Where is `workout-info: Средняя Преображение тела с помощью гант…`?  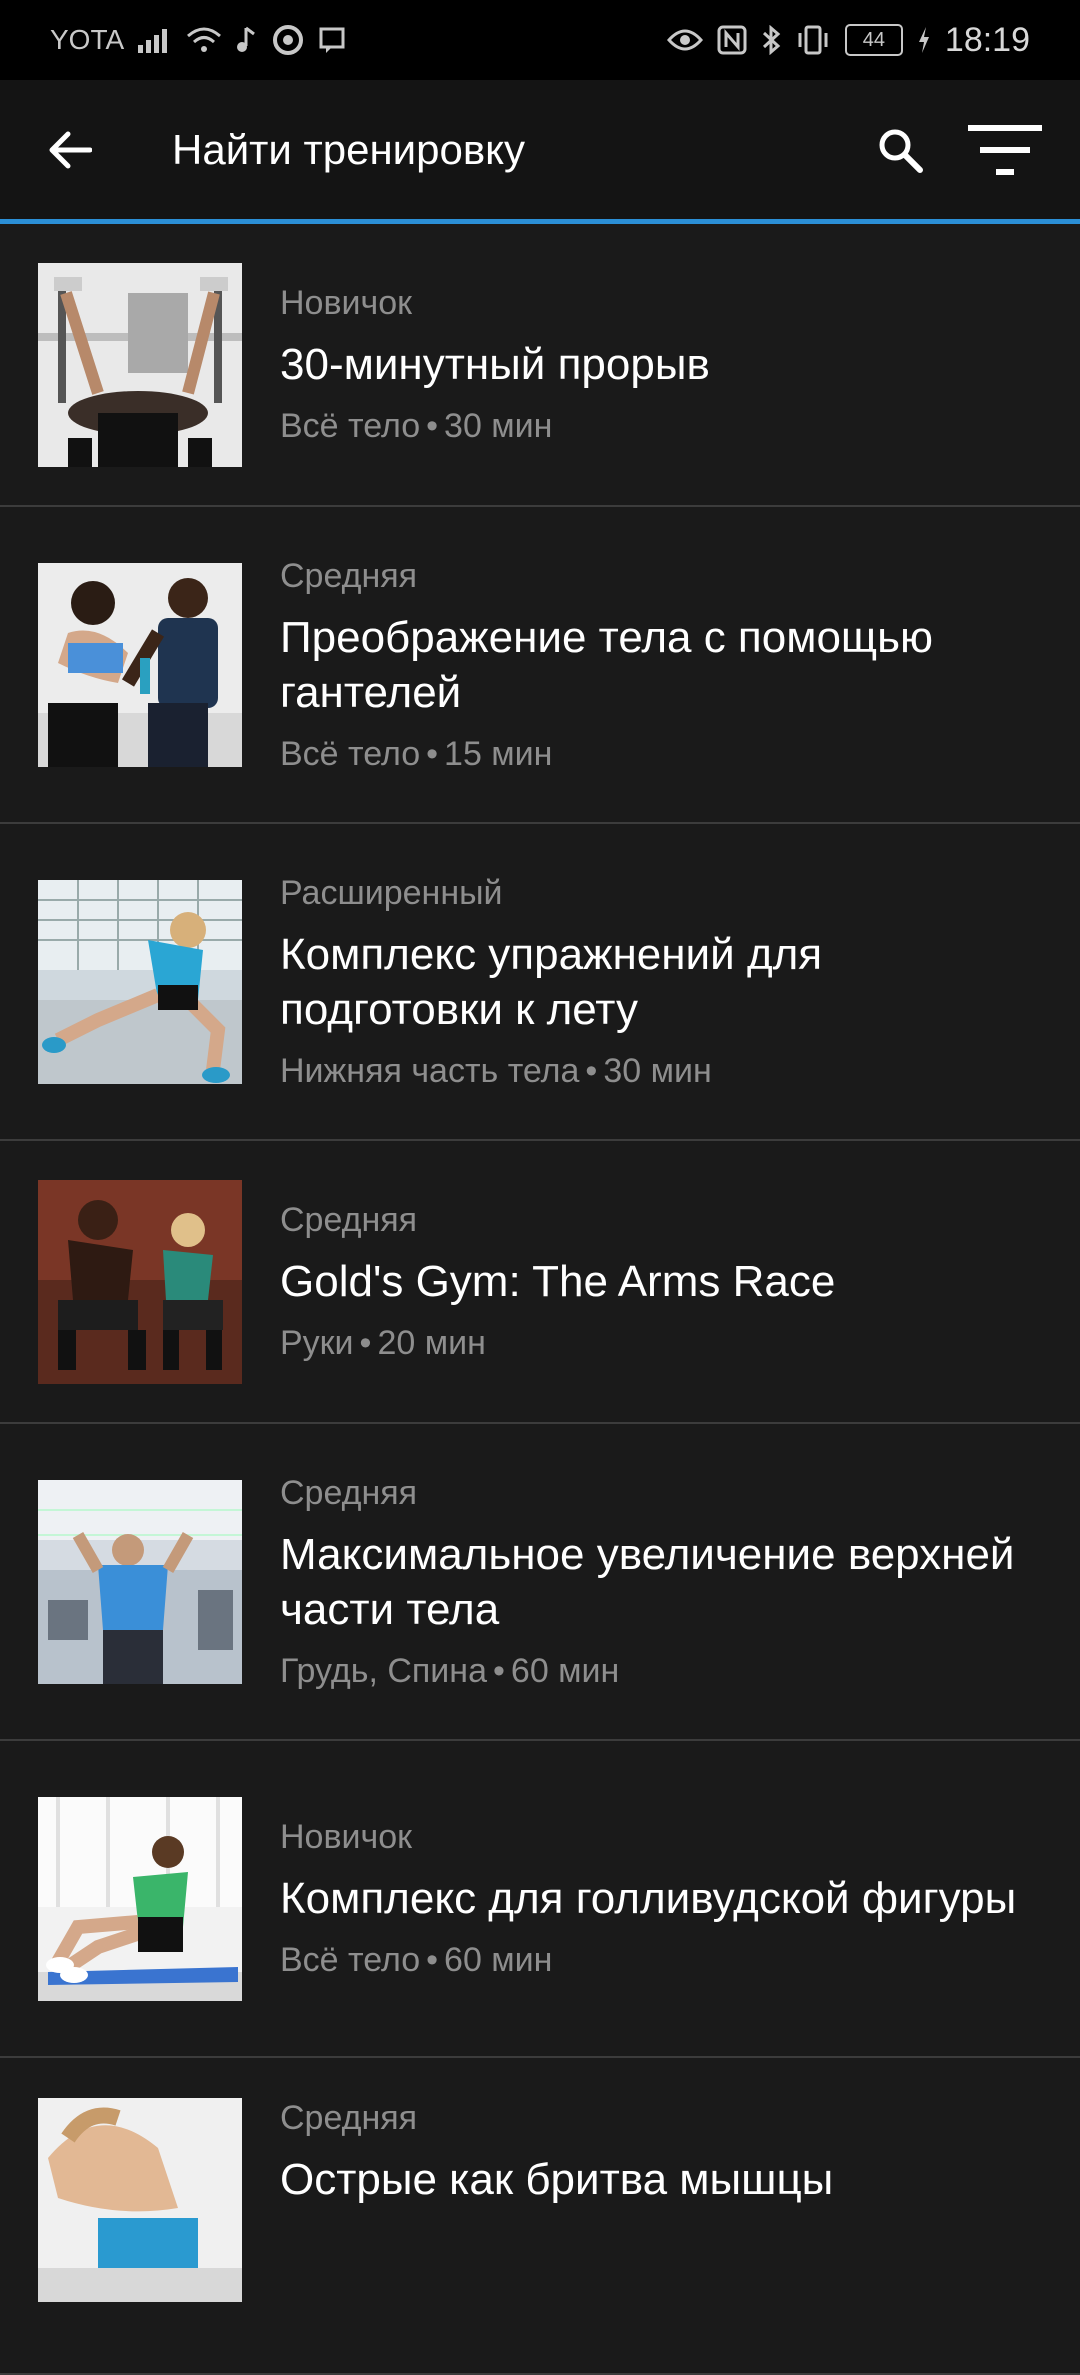
workout-info: Средняя Преображение тела с помощью гант… is located at coordinates (661, 665).